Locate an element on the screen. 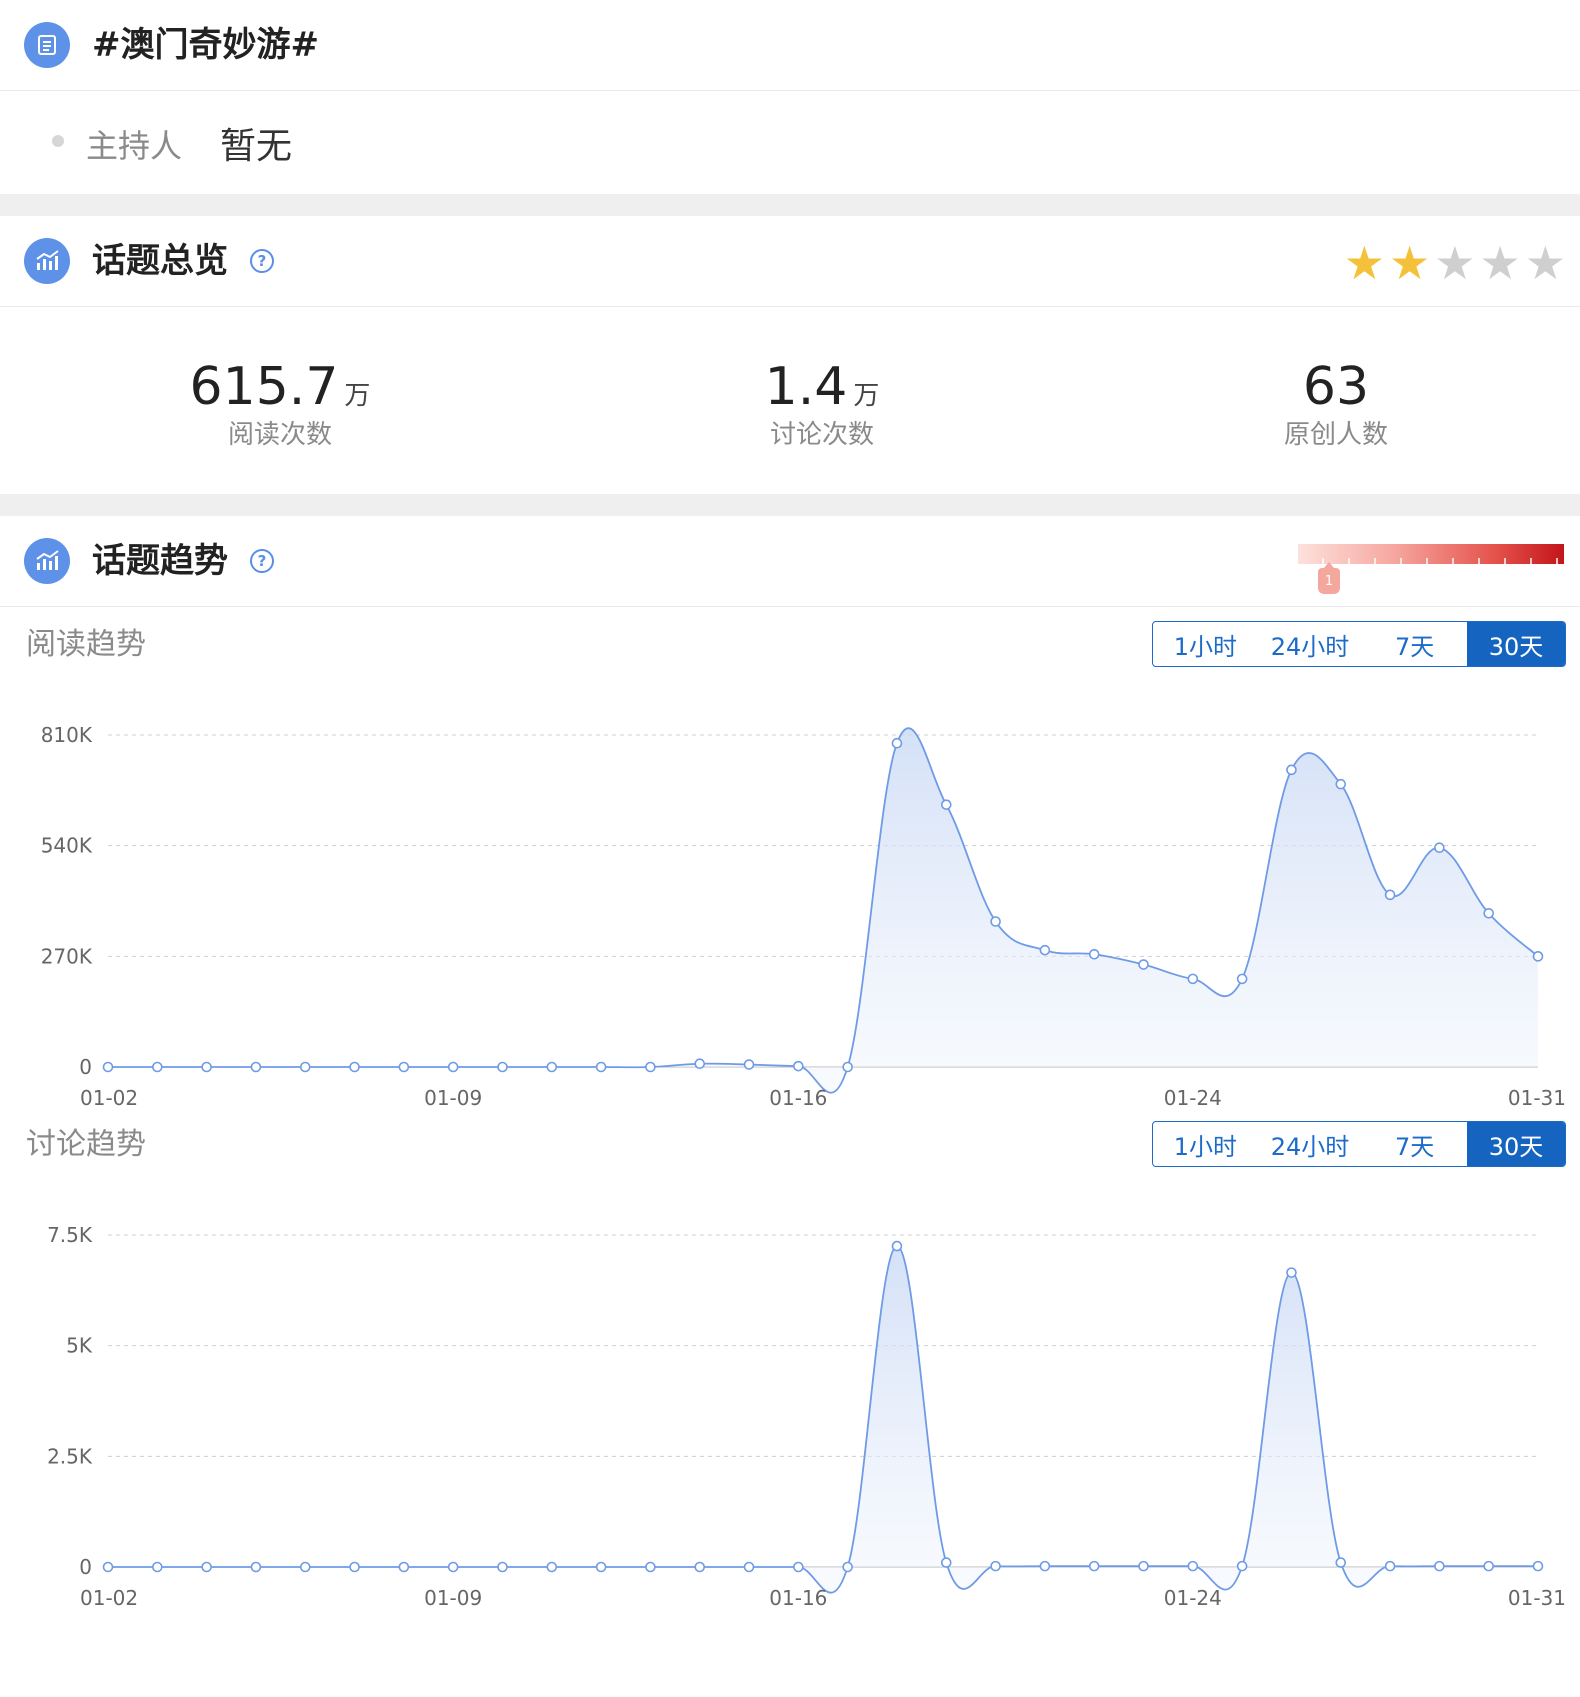 This screenshot has width=1580, height=1697. chart-title: 阅读趋势 is located at coordinates (86, 644).